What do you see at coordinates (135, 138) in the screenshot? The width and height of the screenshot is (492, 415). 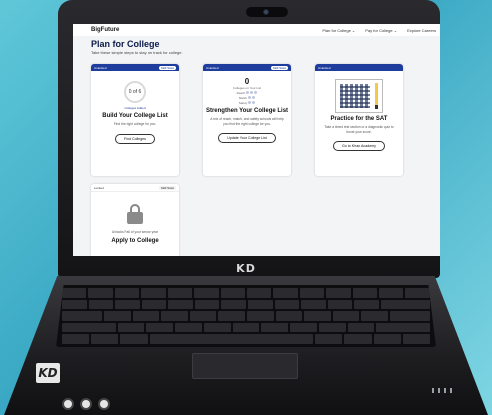 I see `find-colleges-button: Find Colleges` at bounding box center [135, 138].